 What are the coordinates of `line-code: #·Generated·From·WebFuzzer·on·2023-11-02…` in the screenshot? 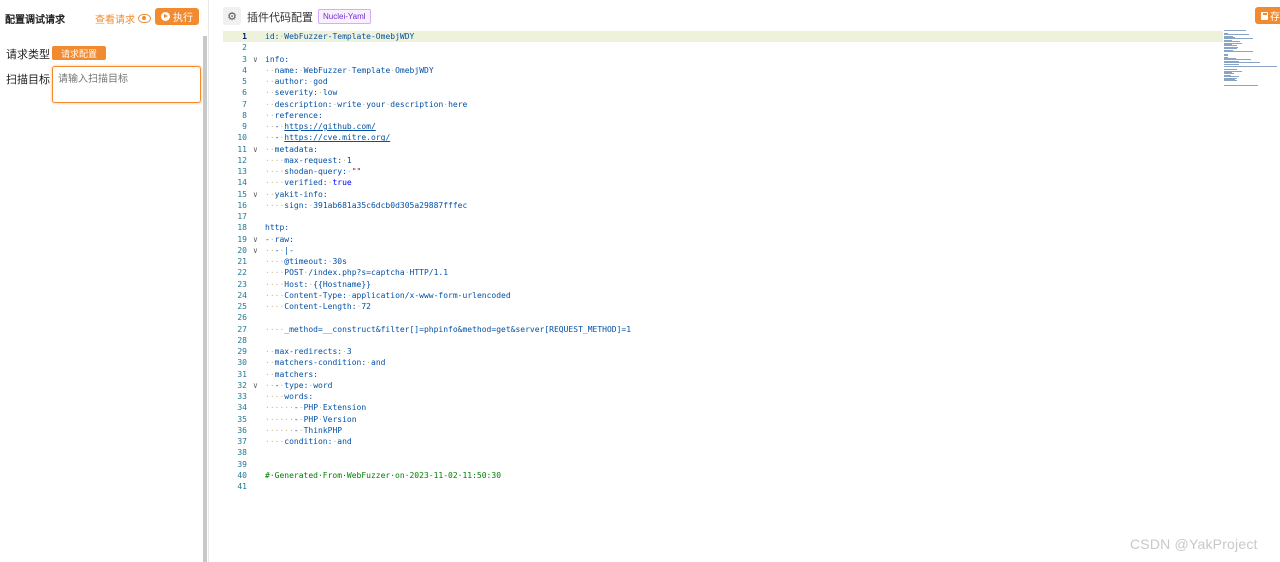 It's located at (383, 475).